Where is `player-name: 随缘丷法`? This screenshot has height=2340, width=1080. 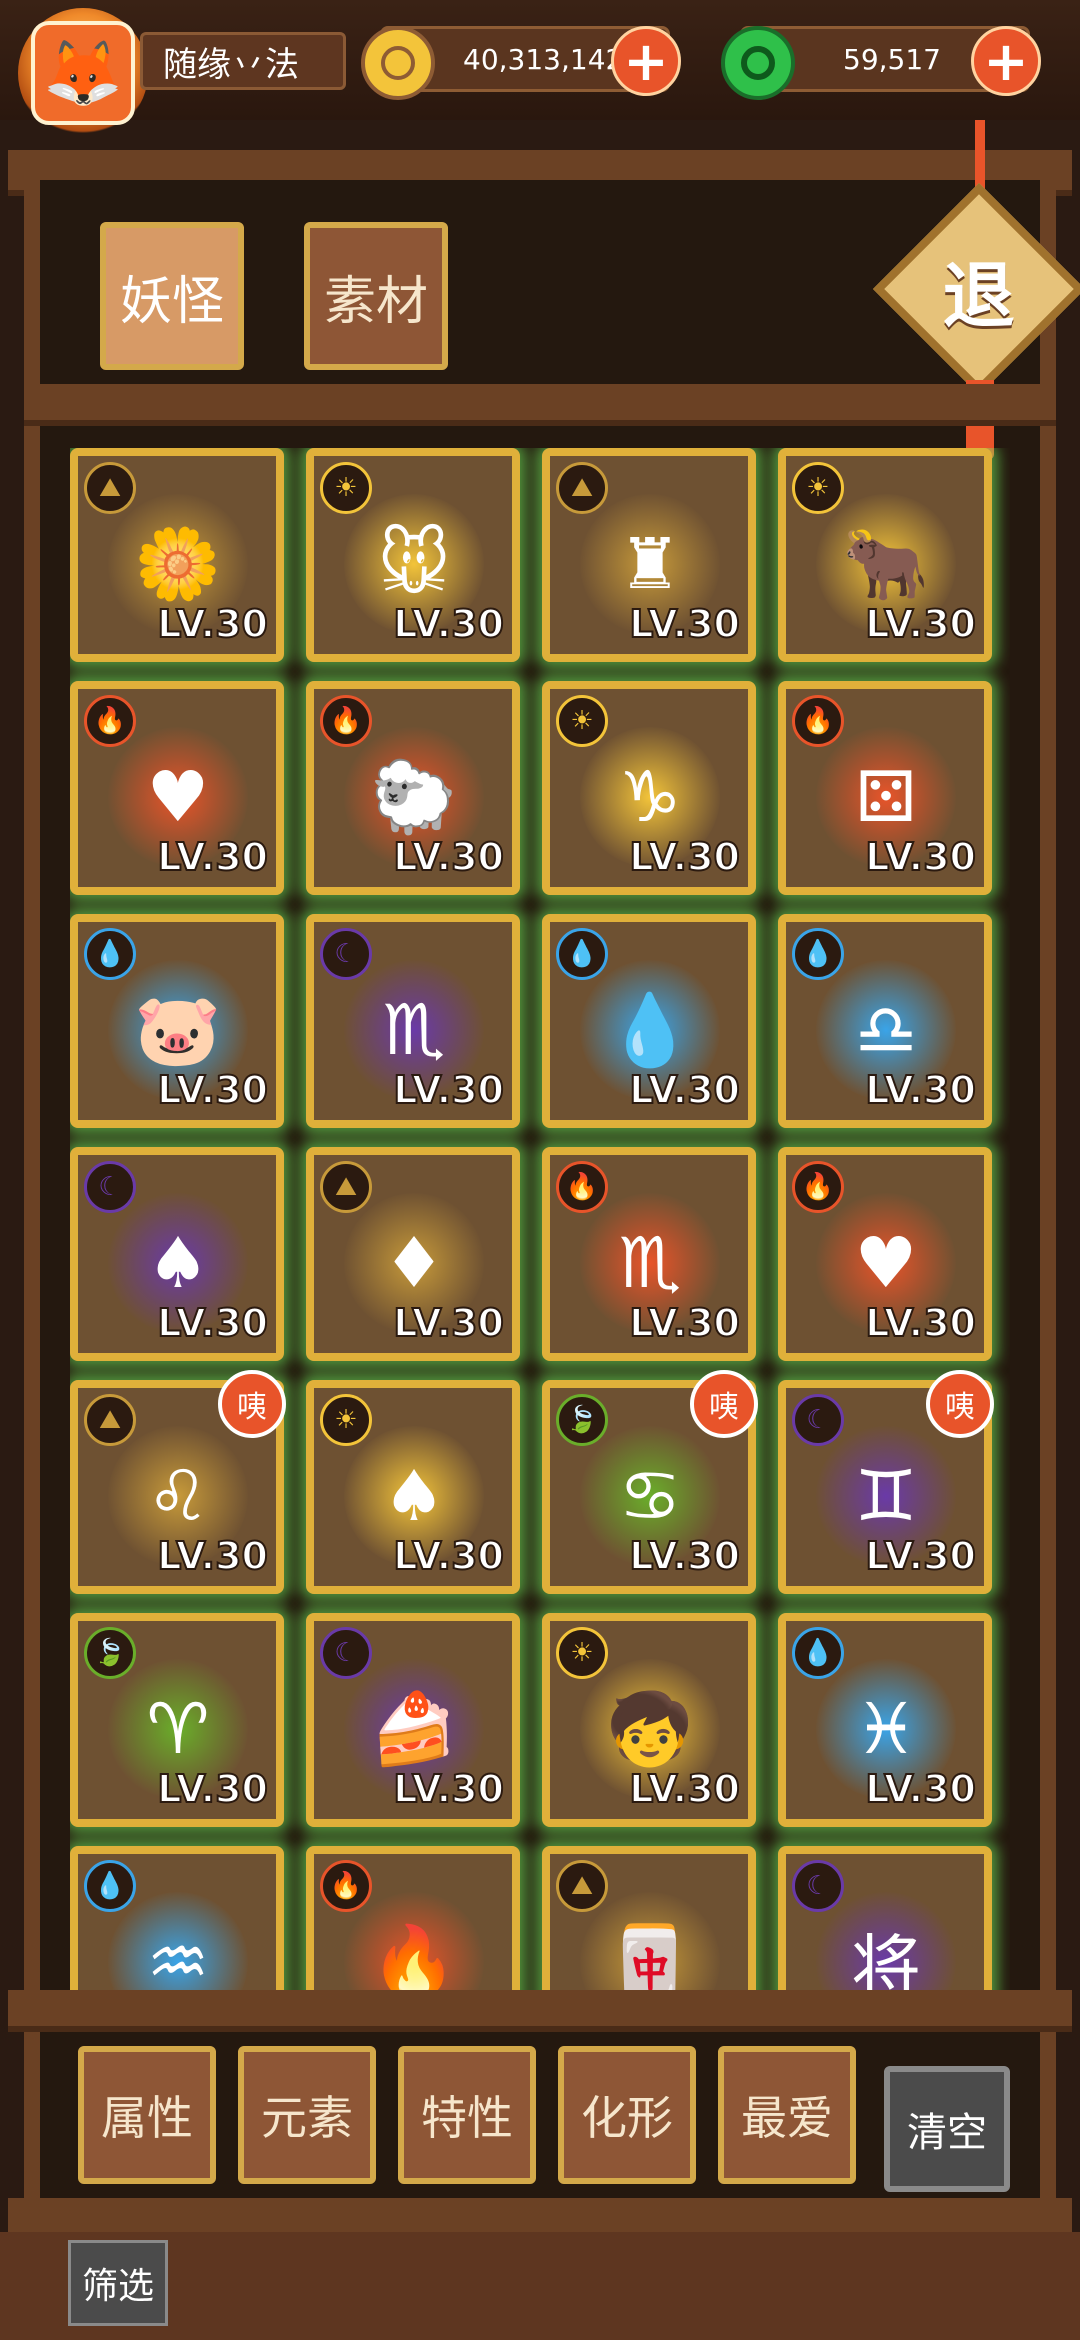
player-name: 随缘丷法 is located at coordinates (243, 61).